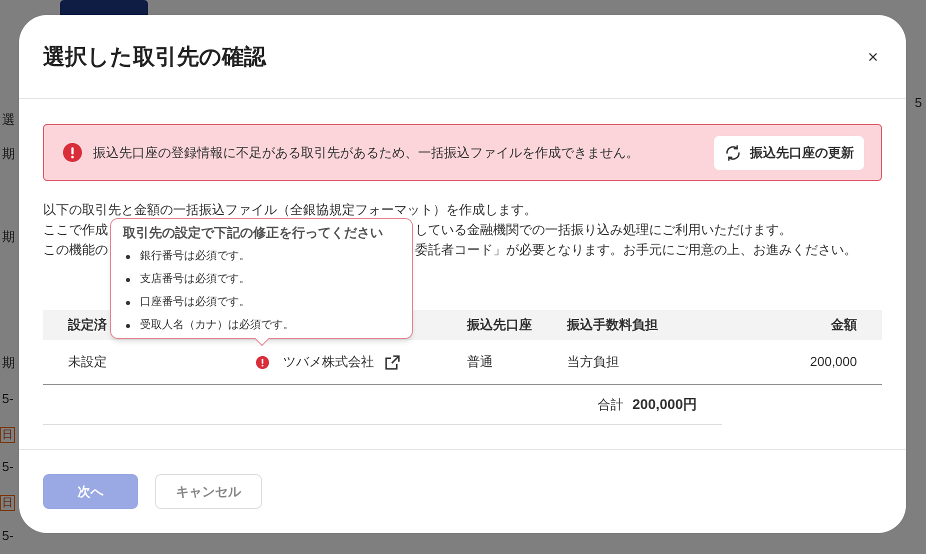  What do you see at coordinates (87, 362) in the screenshot?
I see `table-cell-text: 未設定` at bounding box center [87, 362].